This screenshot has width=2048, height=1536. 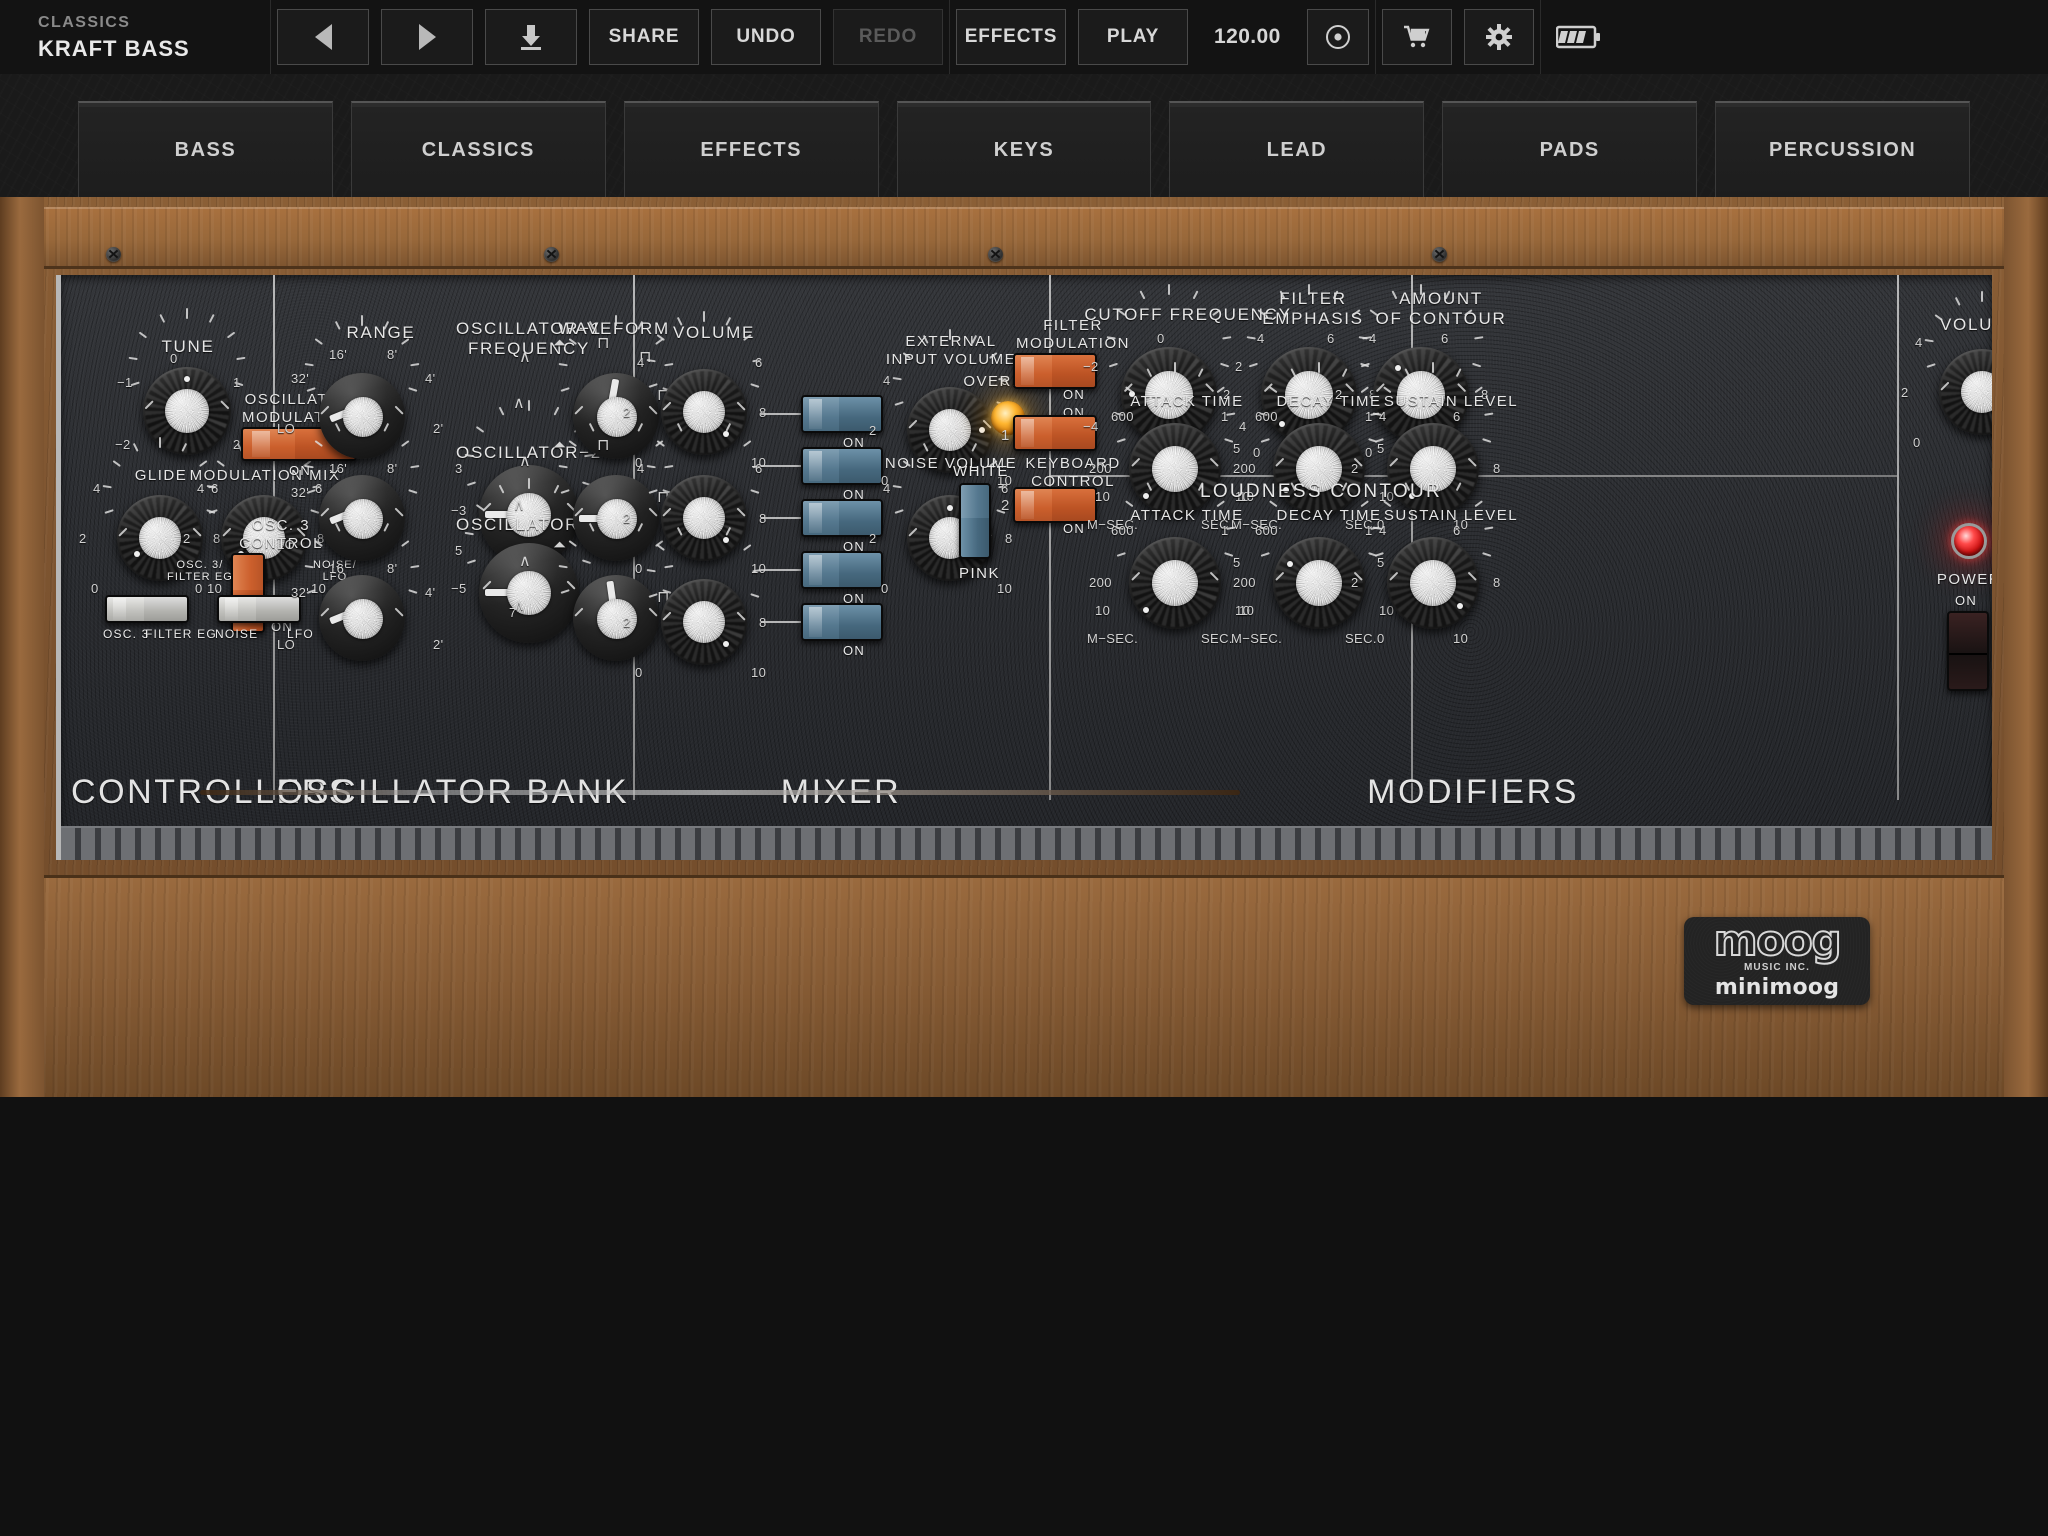 What do you see at coordinates (1247, 610) in the screenshot?
I see `loud-decay-tick-10: 10` at bounding box center [1247, 610].